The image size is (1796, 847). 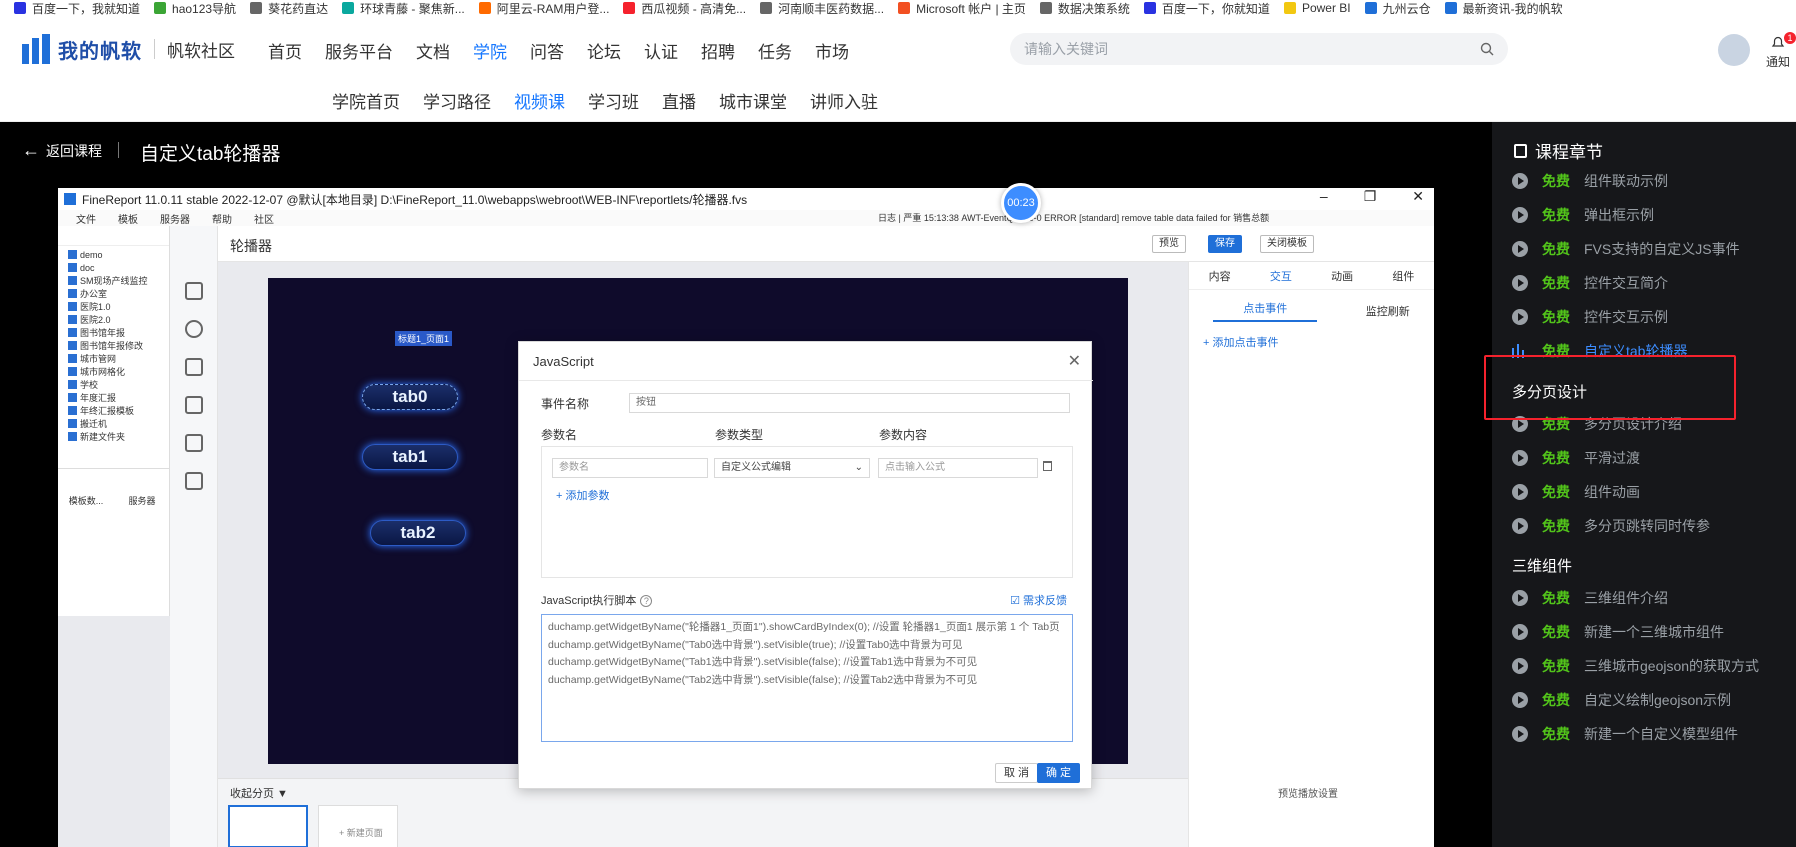 I want to click on nav-item: 服务平台, so click(x=359, y=50).